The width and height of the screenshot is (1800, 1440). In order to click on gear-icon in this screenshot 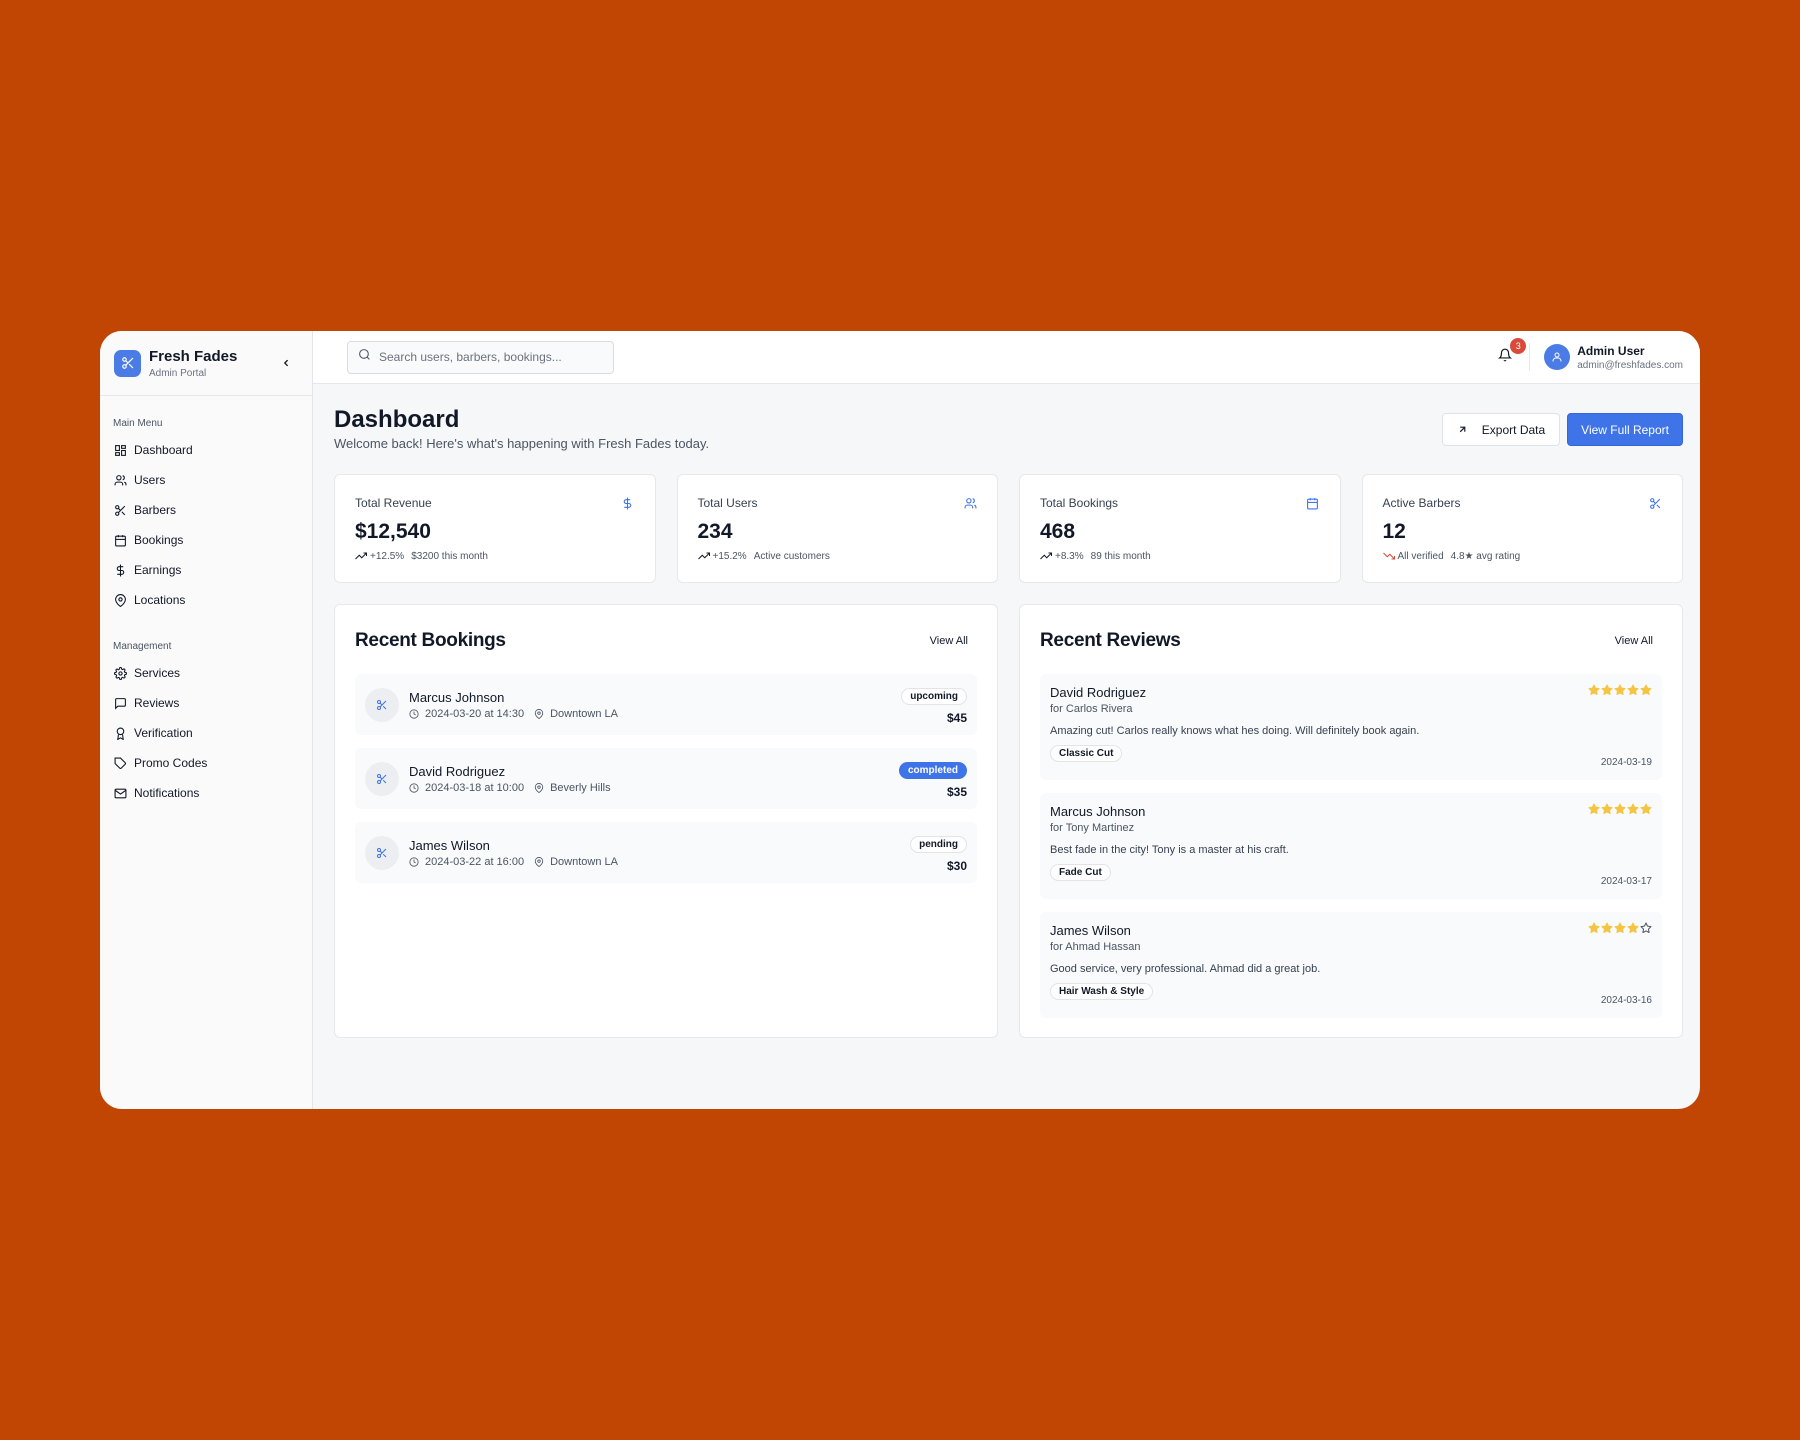, I will do `click(120, 673)`.